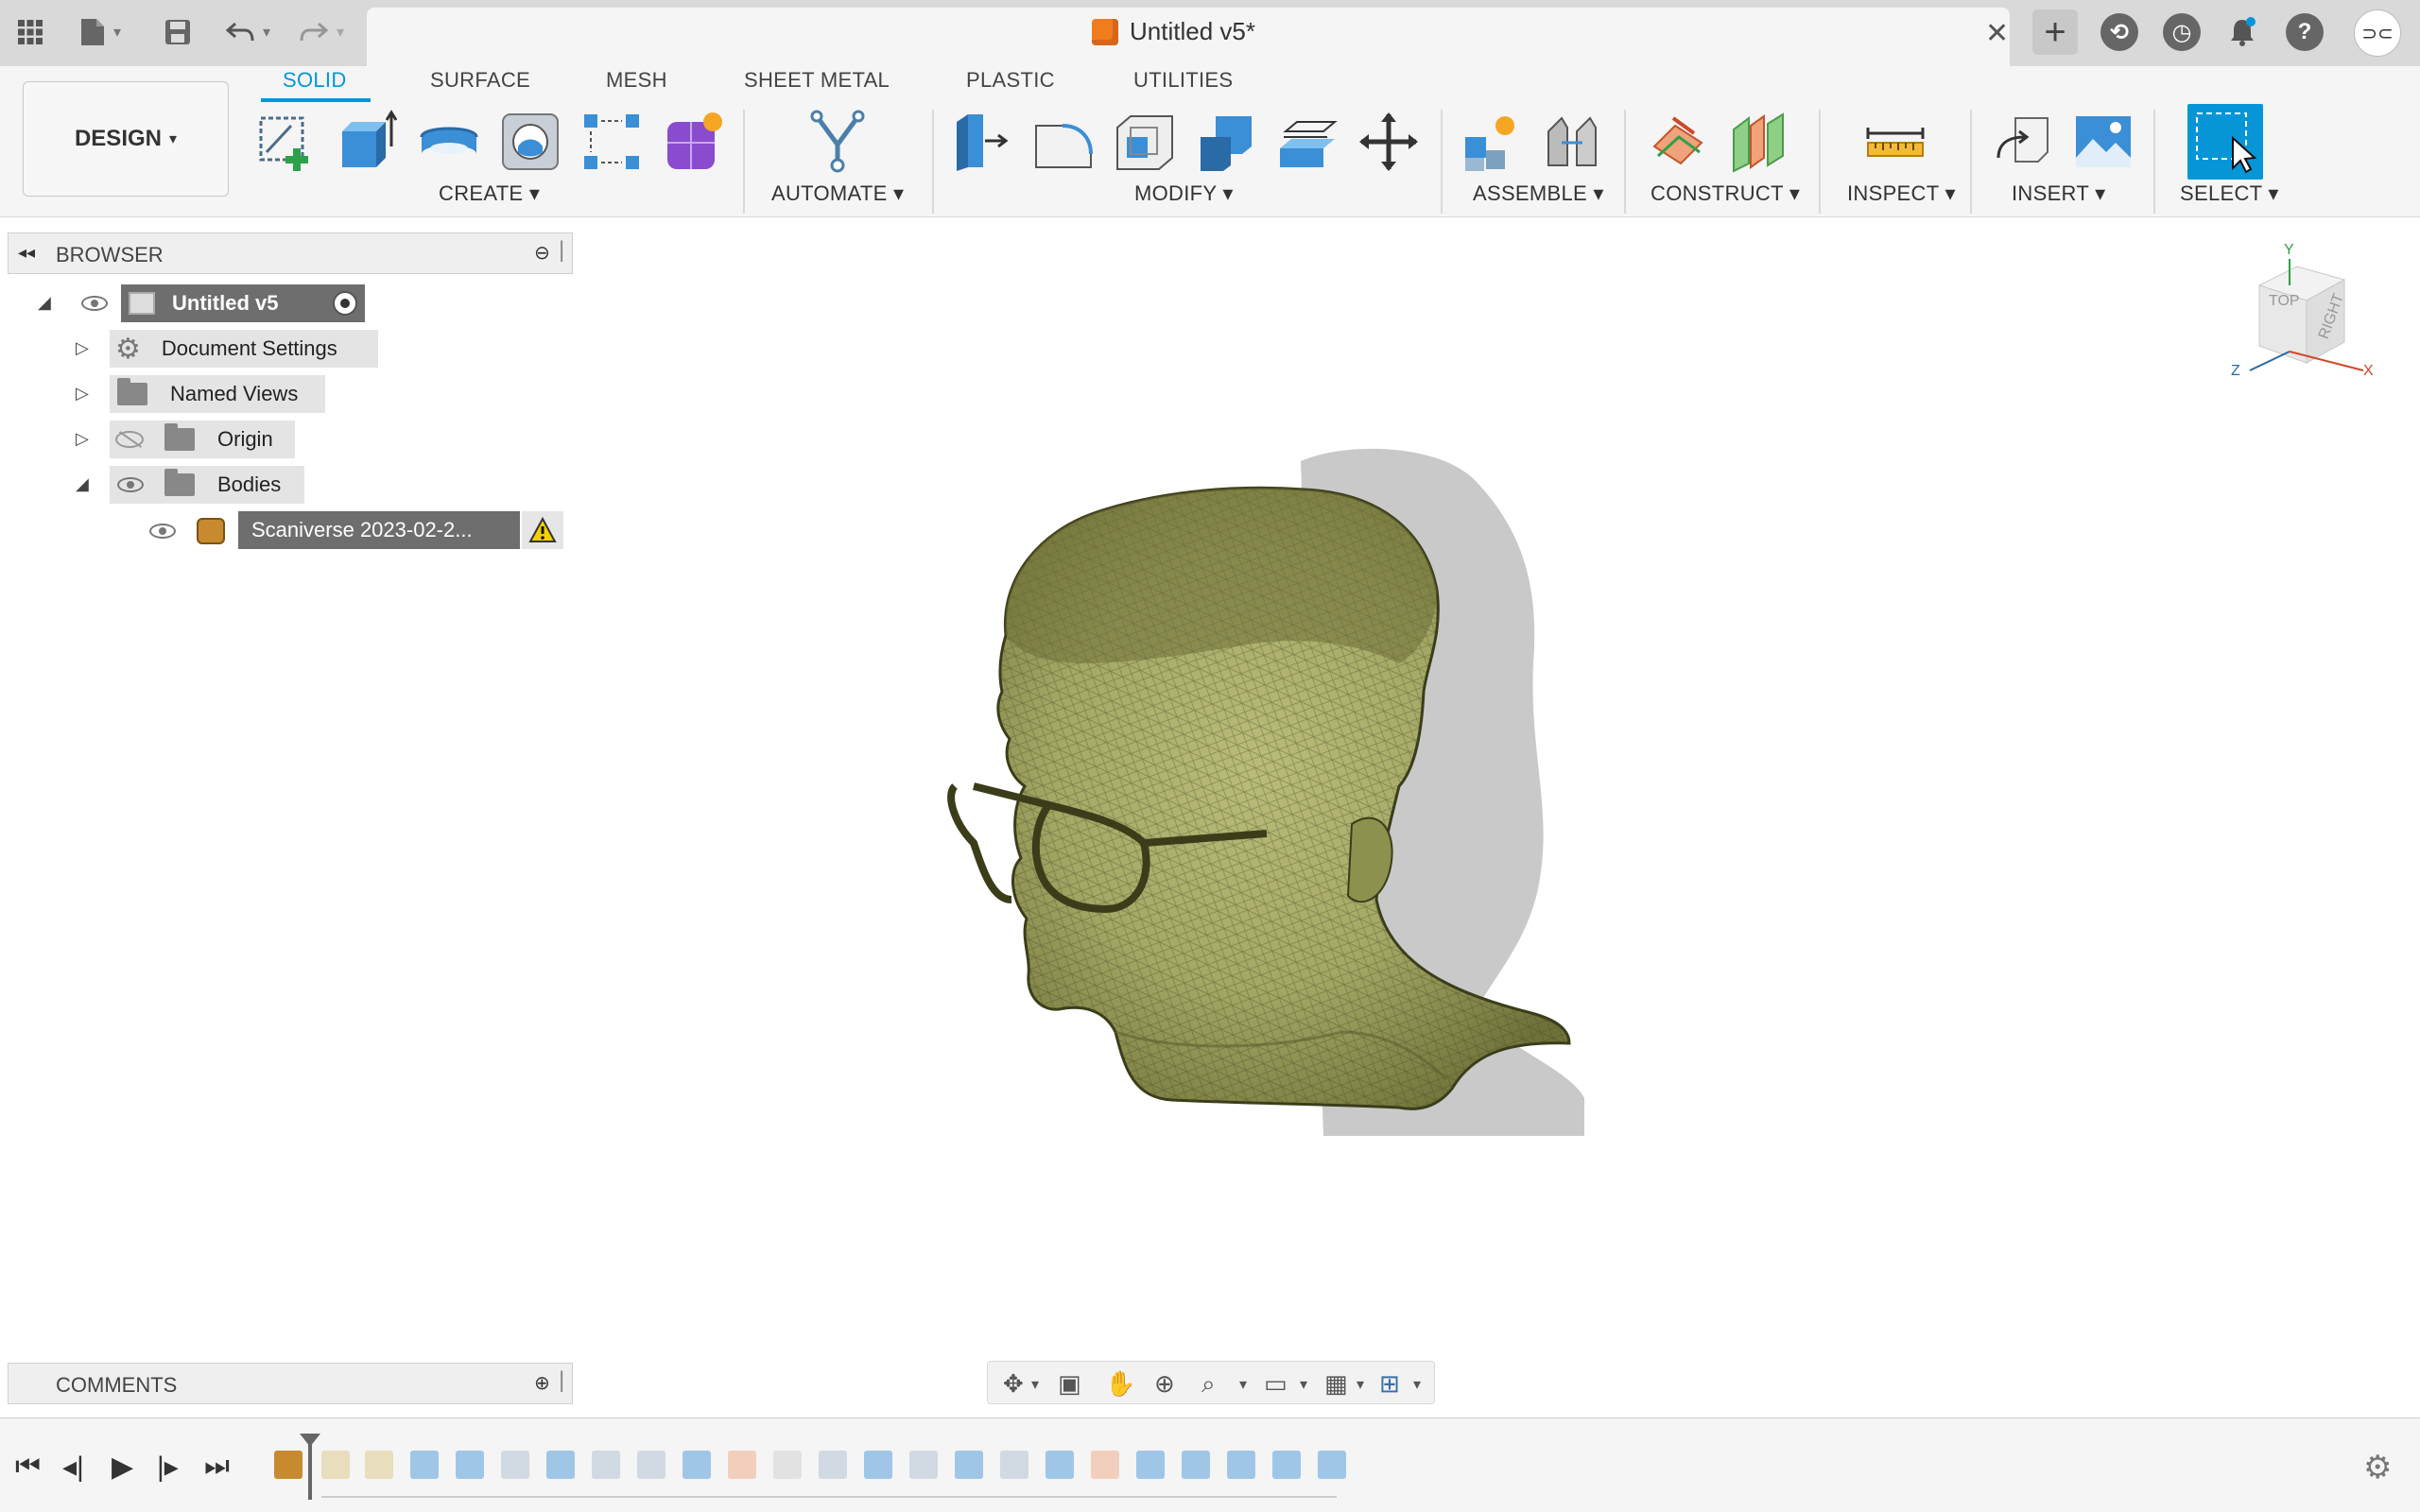 The width and height of the screenshot is (2420, 1512). I want to click on measure-icon, so click(1895, 142).